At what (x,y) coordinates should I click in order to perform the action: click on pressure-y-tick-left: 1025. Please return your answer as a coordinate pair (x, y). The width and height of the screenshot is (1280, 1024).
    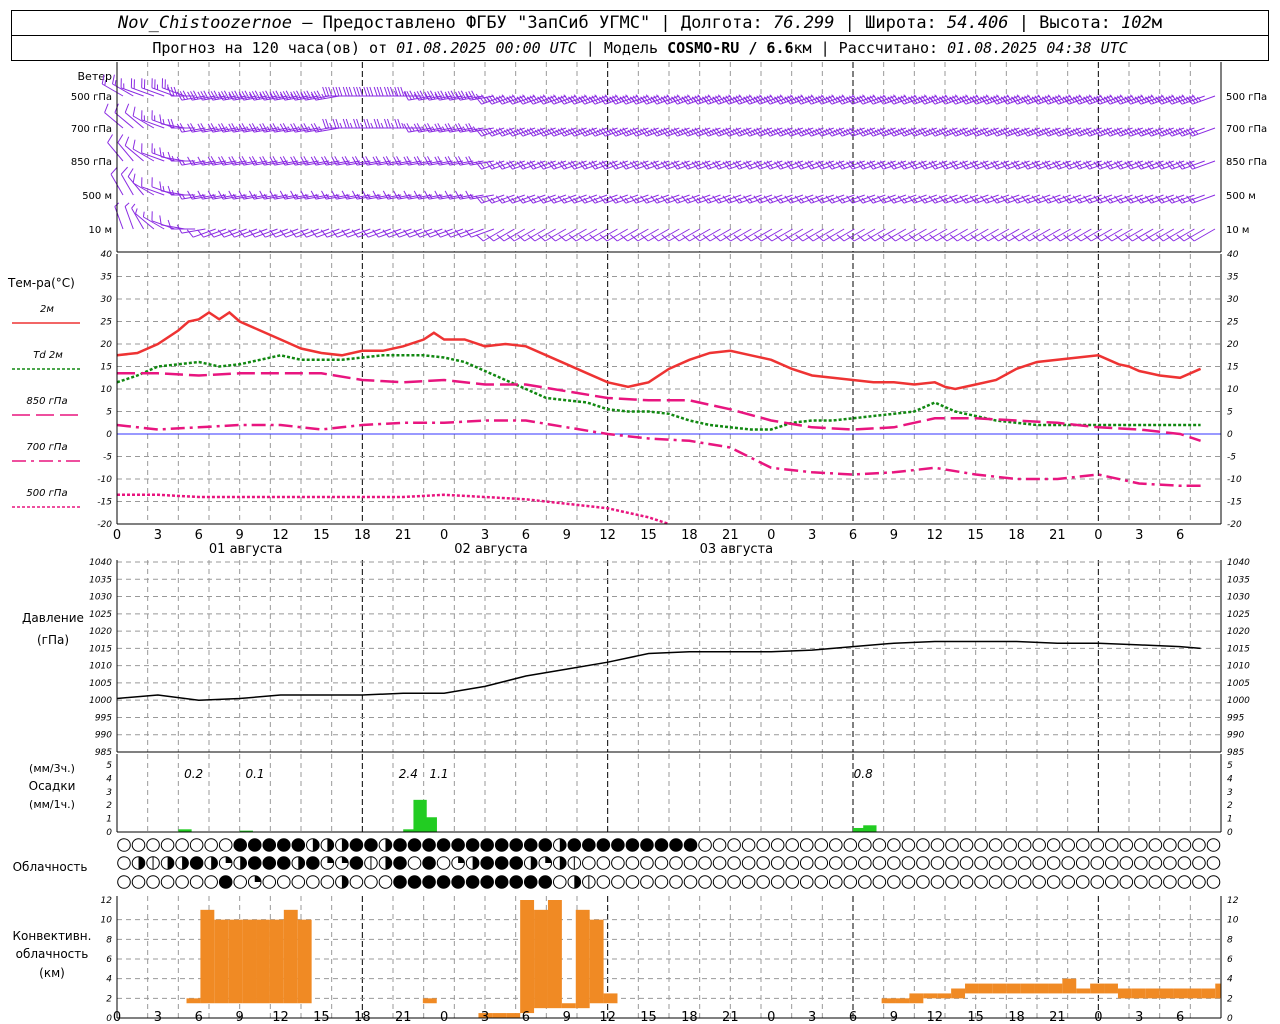
    Looking at the image, I should click on (100, 615).